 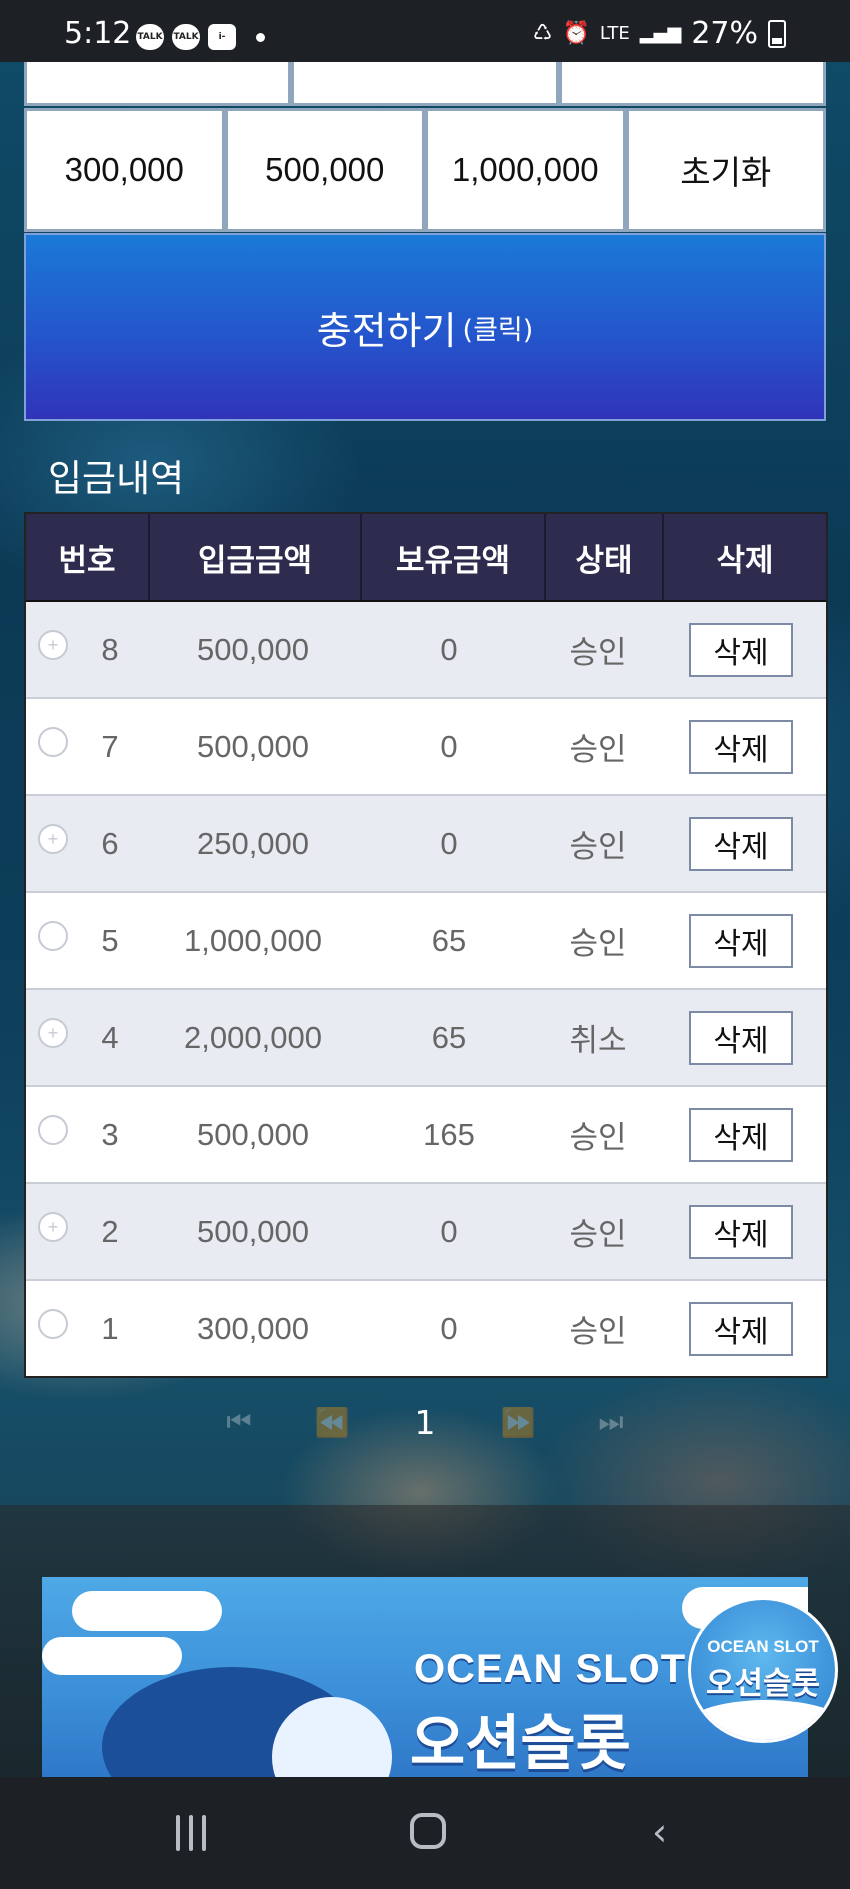 I want to click on column-header-delete: 삭제, so click(x=745, y=560).